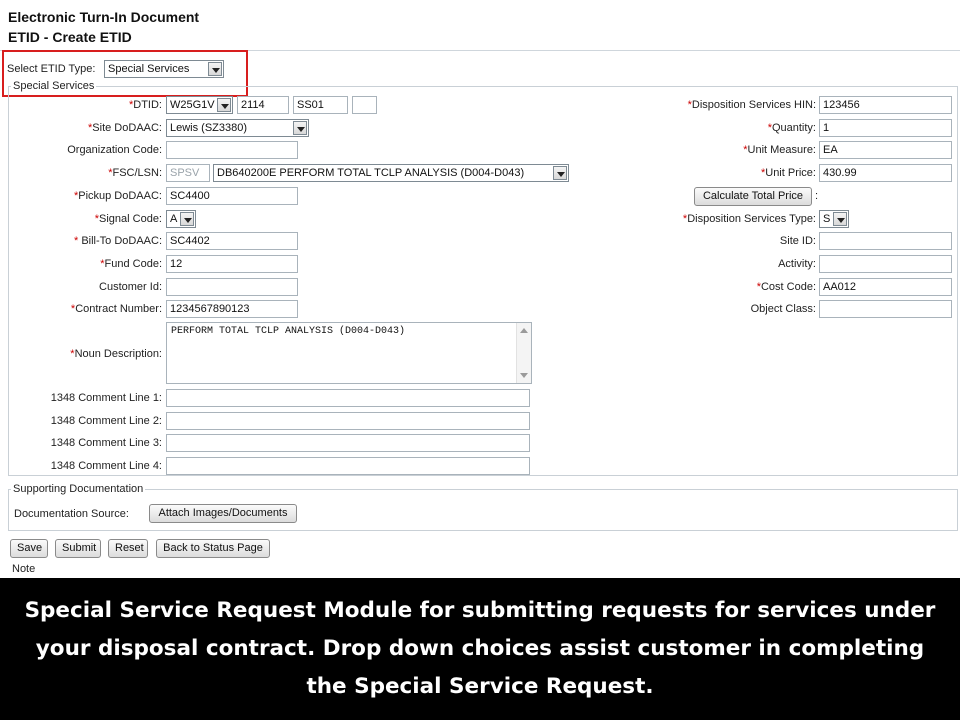  What do you see at coordinates (188, 173) in the screenshot?
I see `fsc-field: SPSV` at bounding box center [188, 173].